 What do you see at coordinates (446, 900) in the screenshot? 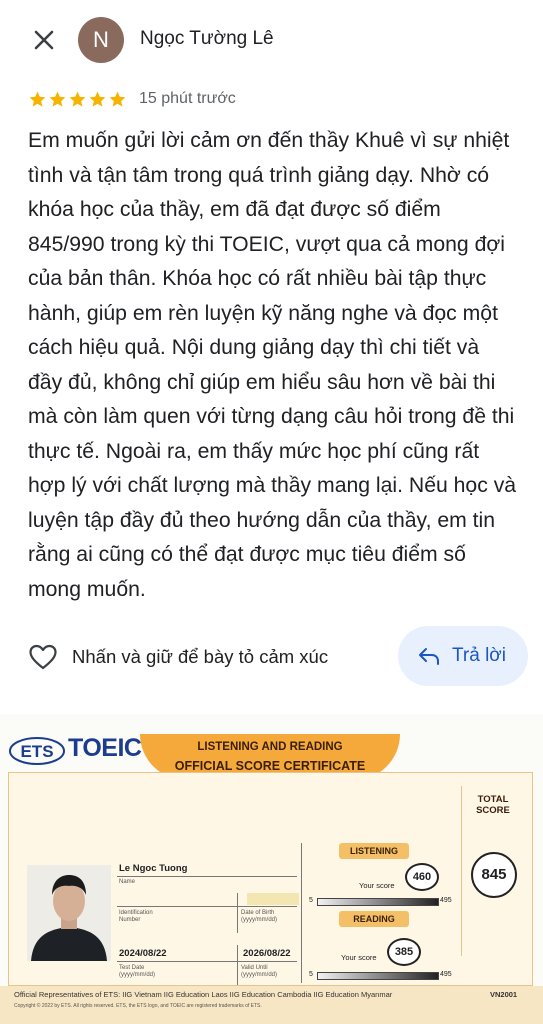
I see `listening-scale-max: 495` at bounding box center [446, 900].